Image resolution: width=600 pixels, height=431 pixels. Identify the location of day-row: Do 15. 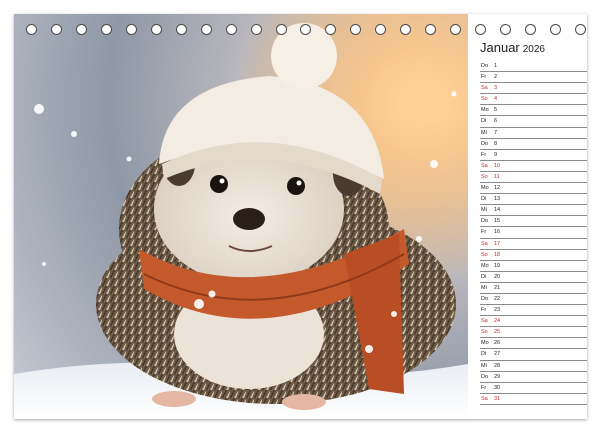
(533, 222).